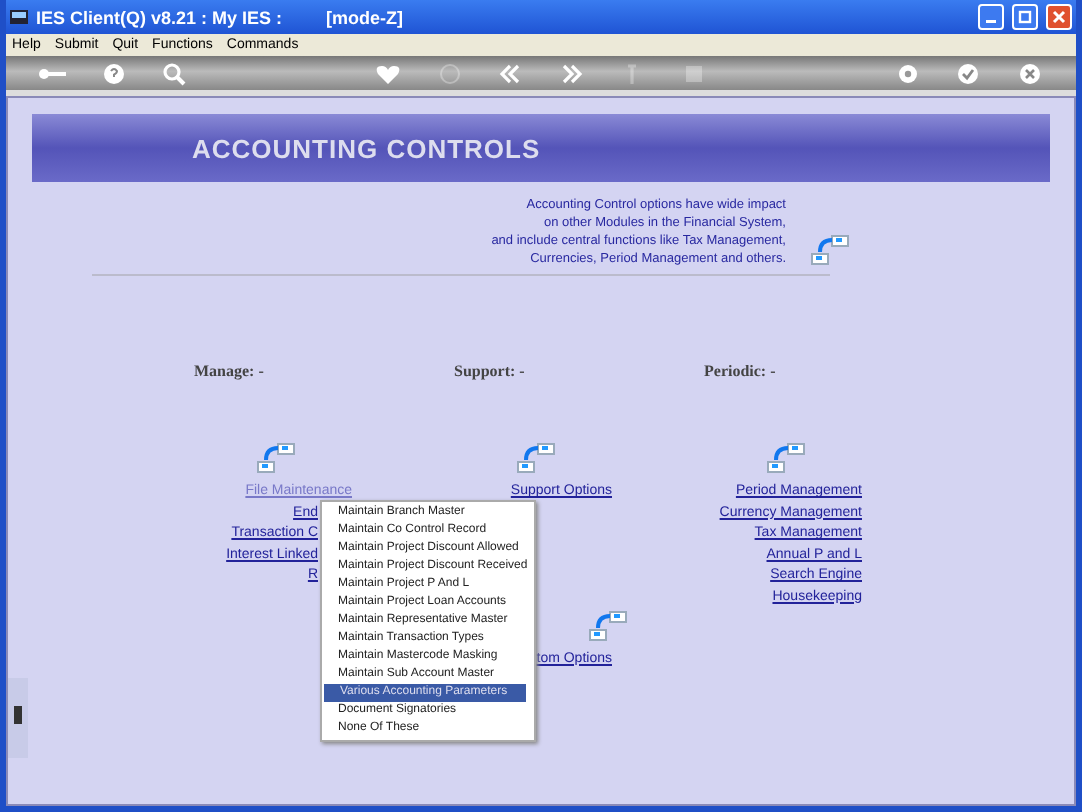 The width and height of the screenshot is (1082, 812). Describe the element at coordinates (365, 17) in the screenshot. I see `mode-label: [mode-Z]` at that location.